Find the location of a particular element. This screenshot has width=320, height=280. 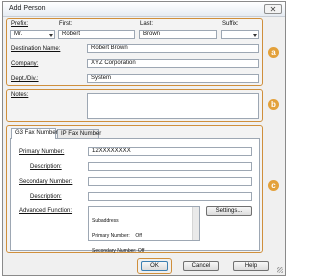

first-name-field: Robert is located at coordinates (96, 34).